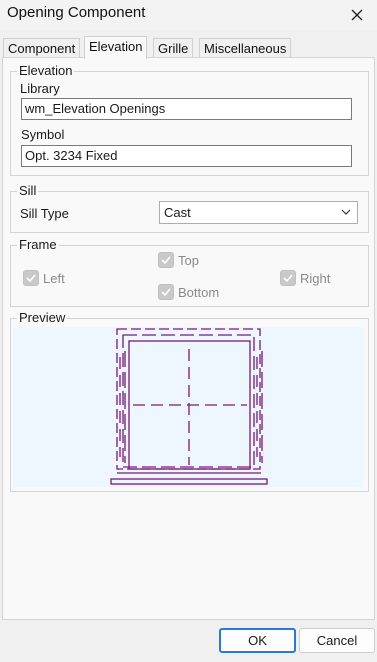 The width and height of the screenshot is (377, 662). I want to click on sill-group-label: Sill, so click(28, 191).